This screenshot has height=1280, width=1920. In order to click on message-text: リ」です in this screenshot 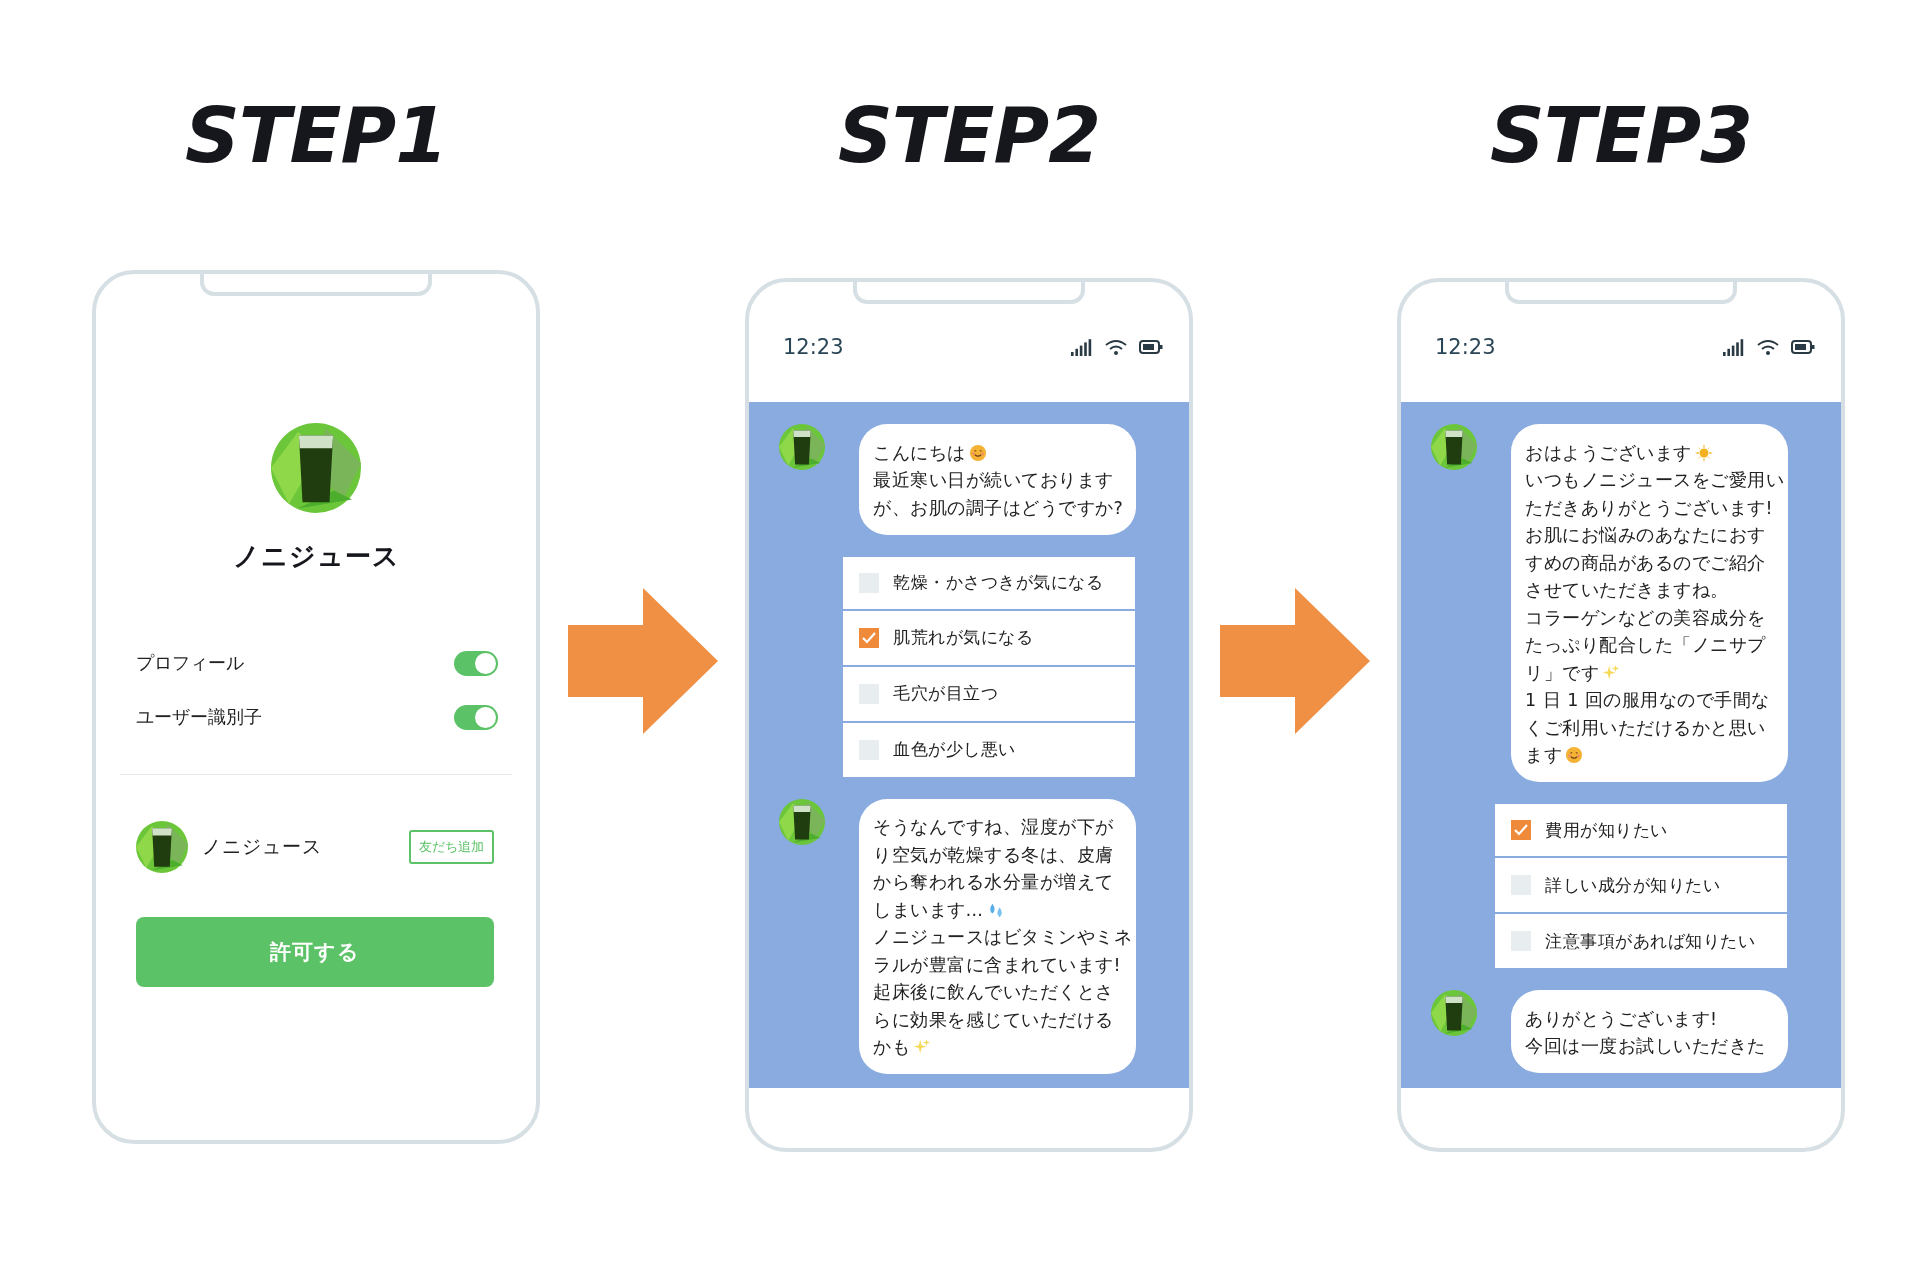, I will do `click(1562, 673)`.